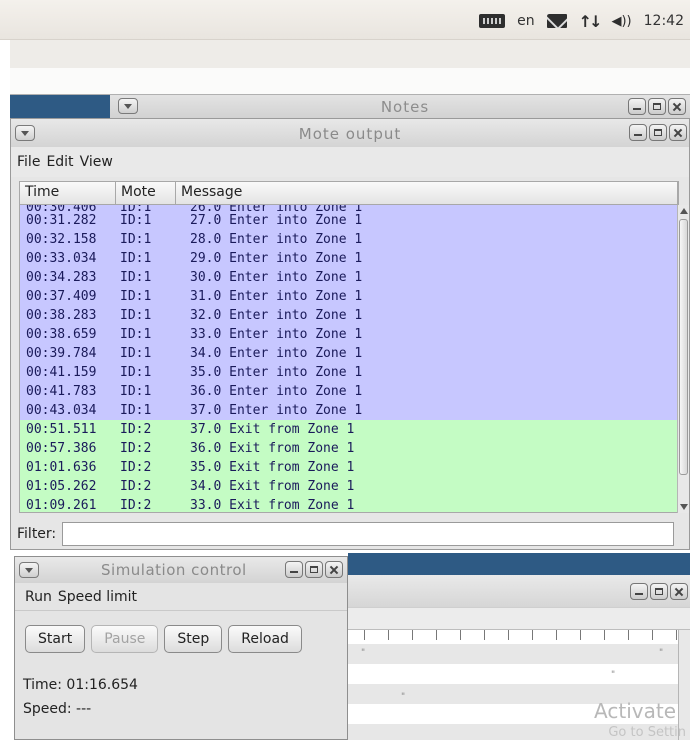  What do you see at coordinates (61, 410) in the screenshot?
I see `cell-time: 00:43.034` at bounding box center [61, 410].